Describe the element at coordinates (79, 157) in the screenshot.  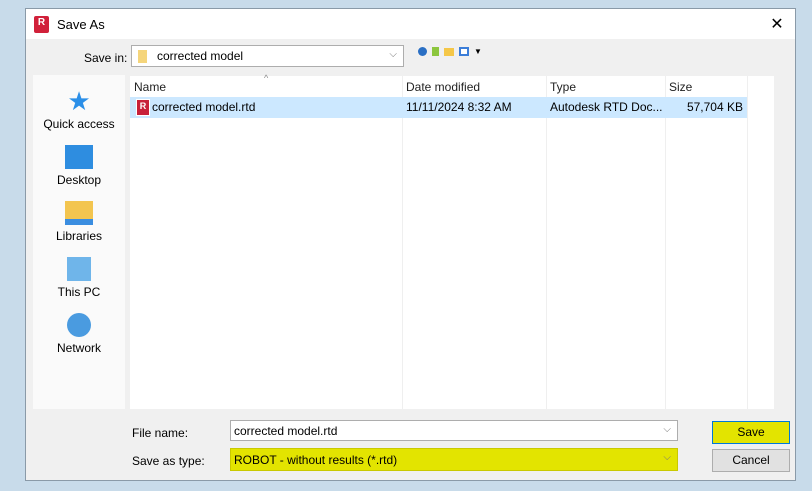
I see `desktop-icon` at that location.